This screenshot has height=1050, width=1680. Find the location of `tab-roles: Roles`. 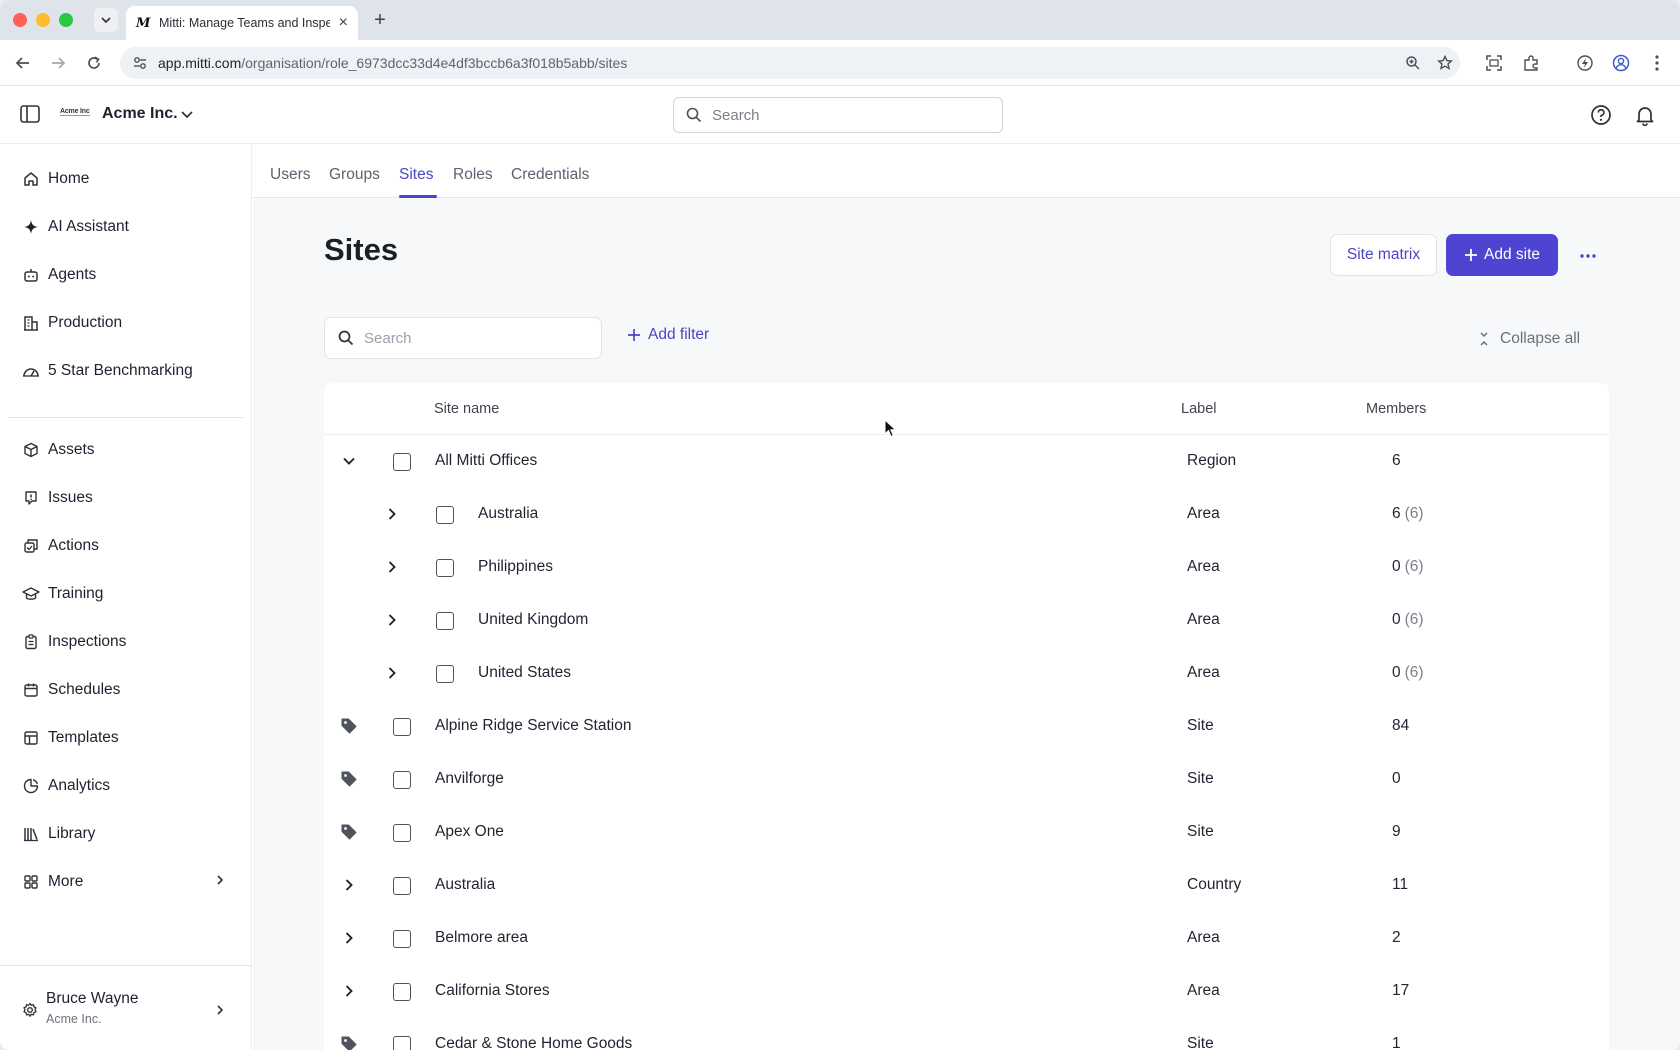

tab-roles: Roles is located at coordinates (473, 175).